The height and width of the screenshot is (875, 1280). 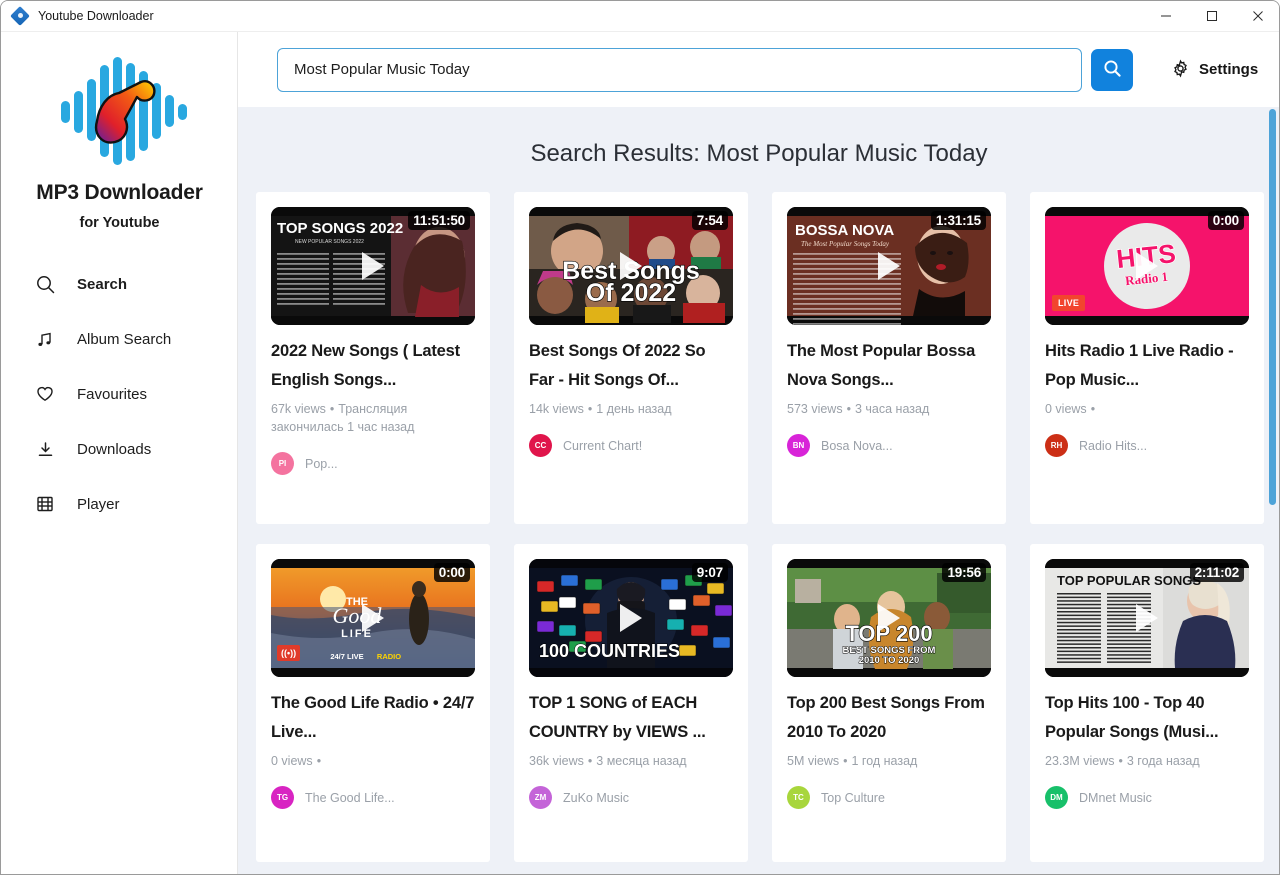 What do you see at coordinates (679, 69) in the screenshot?
I see `search-input` at bounding box center [679, 69].